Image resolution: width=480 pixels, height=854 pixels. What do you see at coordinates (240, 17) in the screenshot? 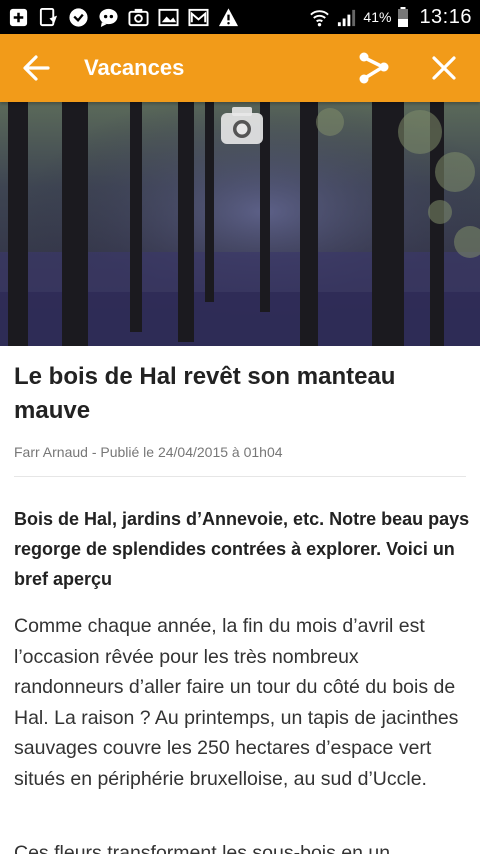
I see `status-bar: 41% 13:16` at bounding box center [240, 17].